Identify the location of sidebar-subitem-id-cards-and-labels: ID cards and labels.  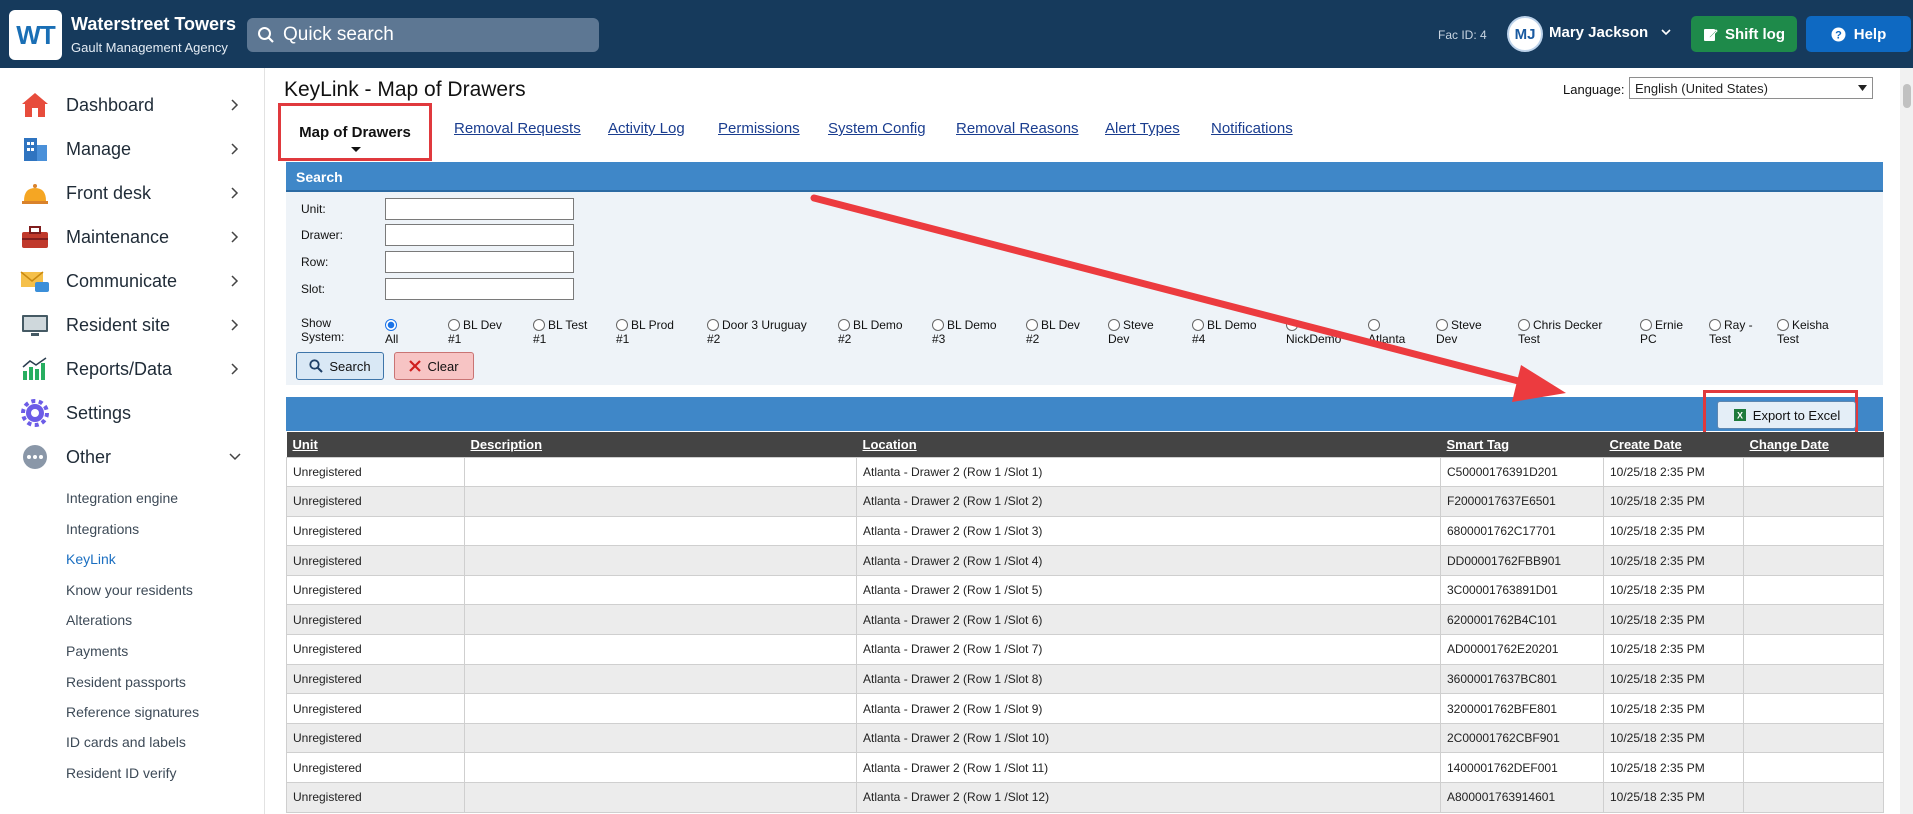
(126, 742).